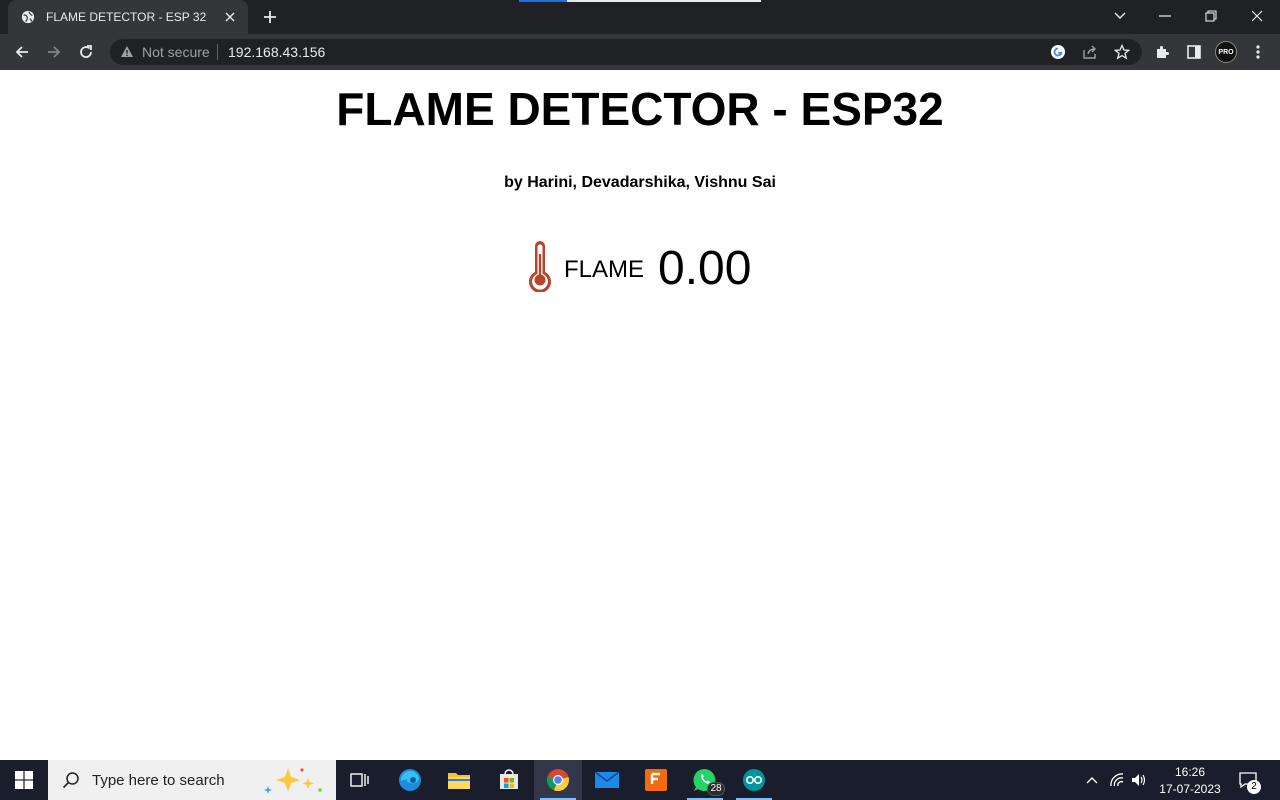 Image resolution: width=1280 pixels, height=800 pixels. What do you see at coordinates (716, 789) in the screenshot?
I see `whatsapp-badge: 28` at bounding box center [716, 789].